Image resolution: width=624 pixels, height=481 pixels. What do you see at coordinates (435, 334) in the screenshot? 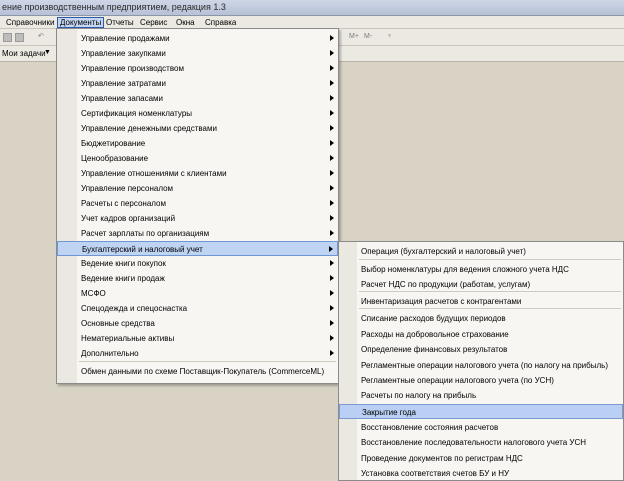
I see `menu-item-label: Расходы на добровольное страхование` at bounding box center [435, 334].